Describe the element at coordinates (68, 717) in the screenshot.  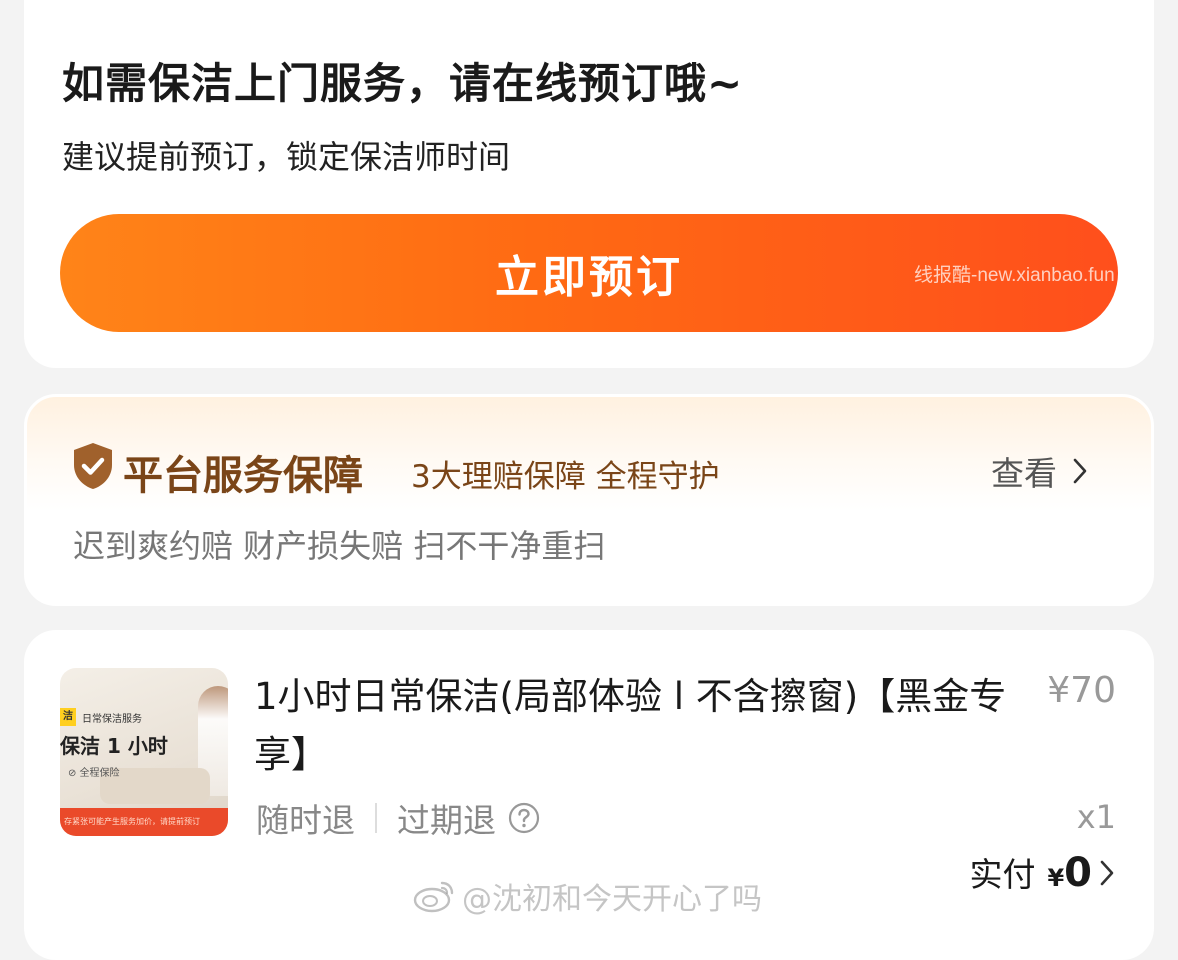
I see `thumbnail-tag-highlight: 洁` at that location.